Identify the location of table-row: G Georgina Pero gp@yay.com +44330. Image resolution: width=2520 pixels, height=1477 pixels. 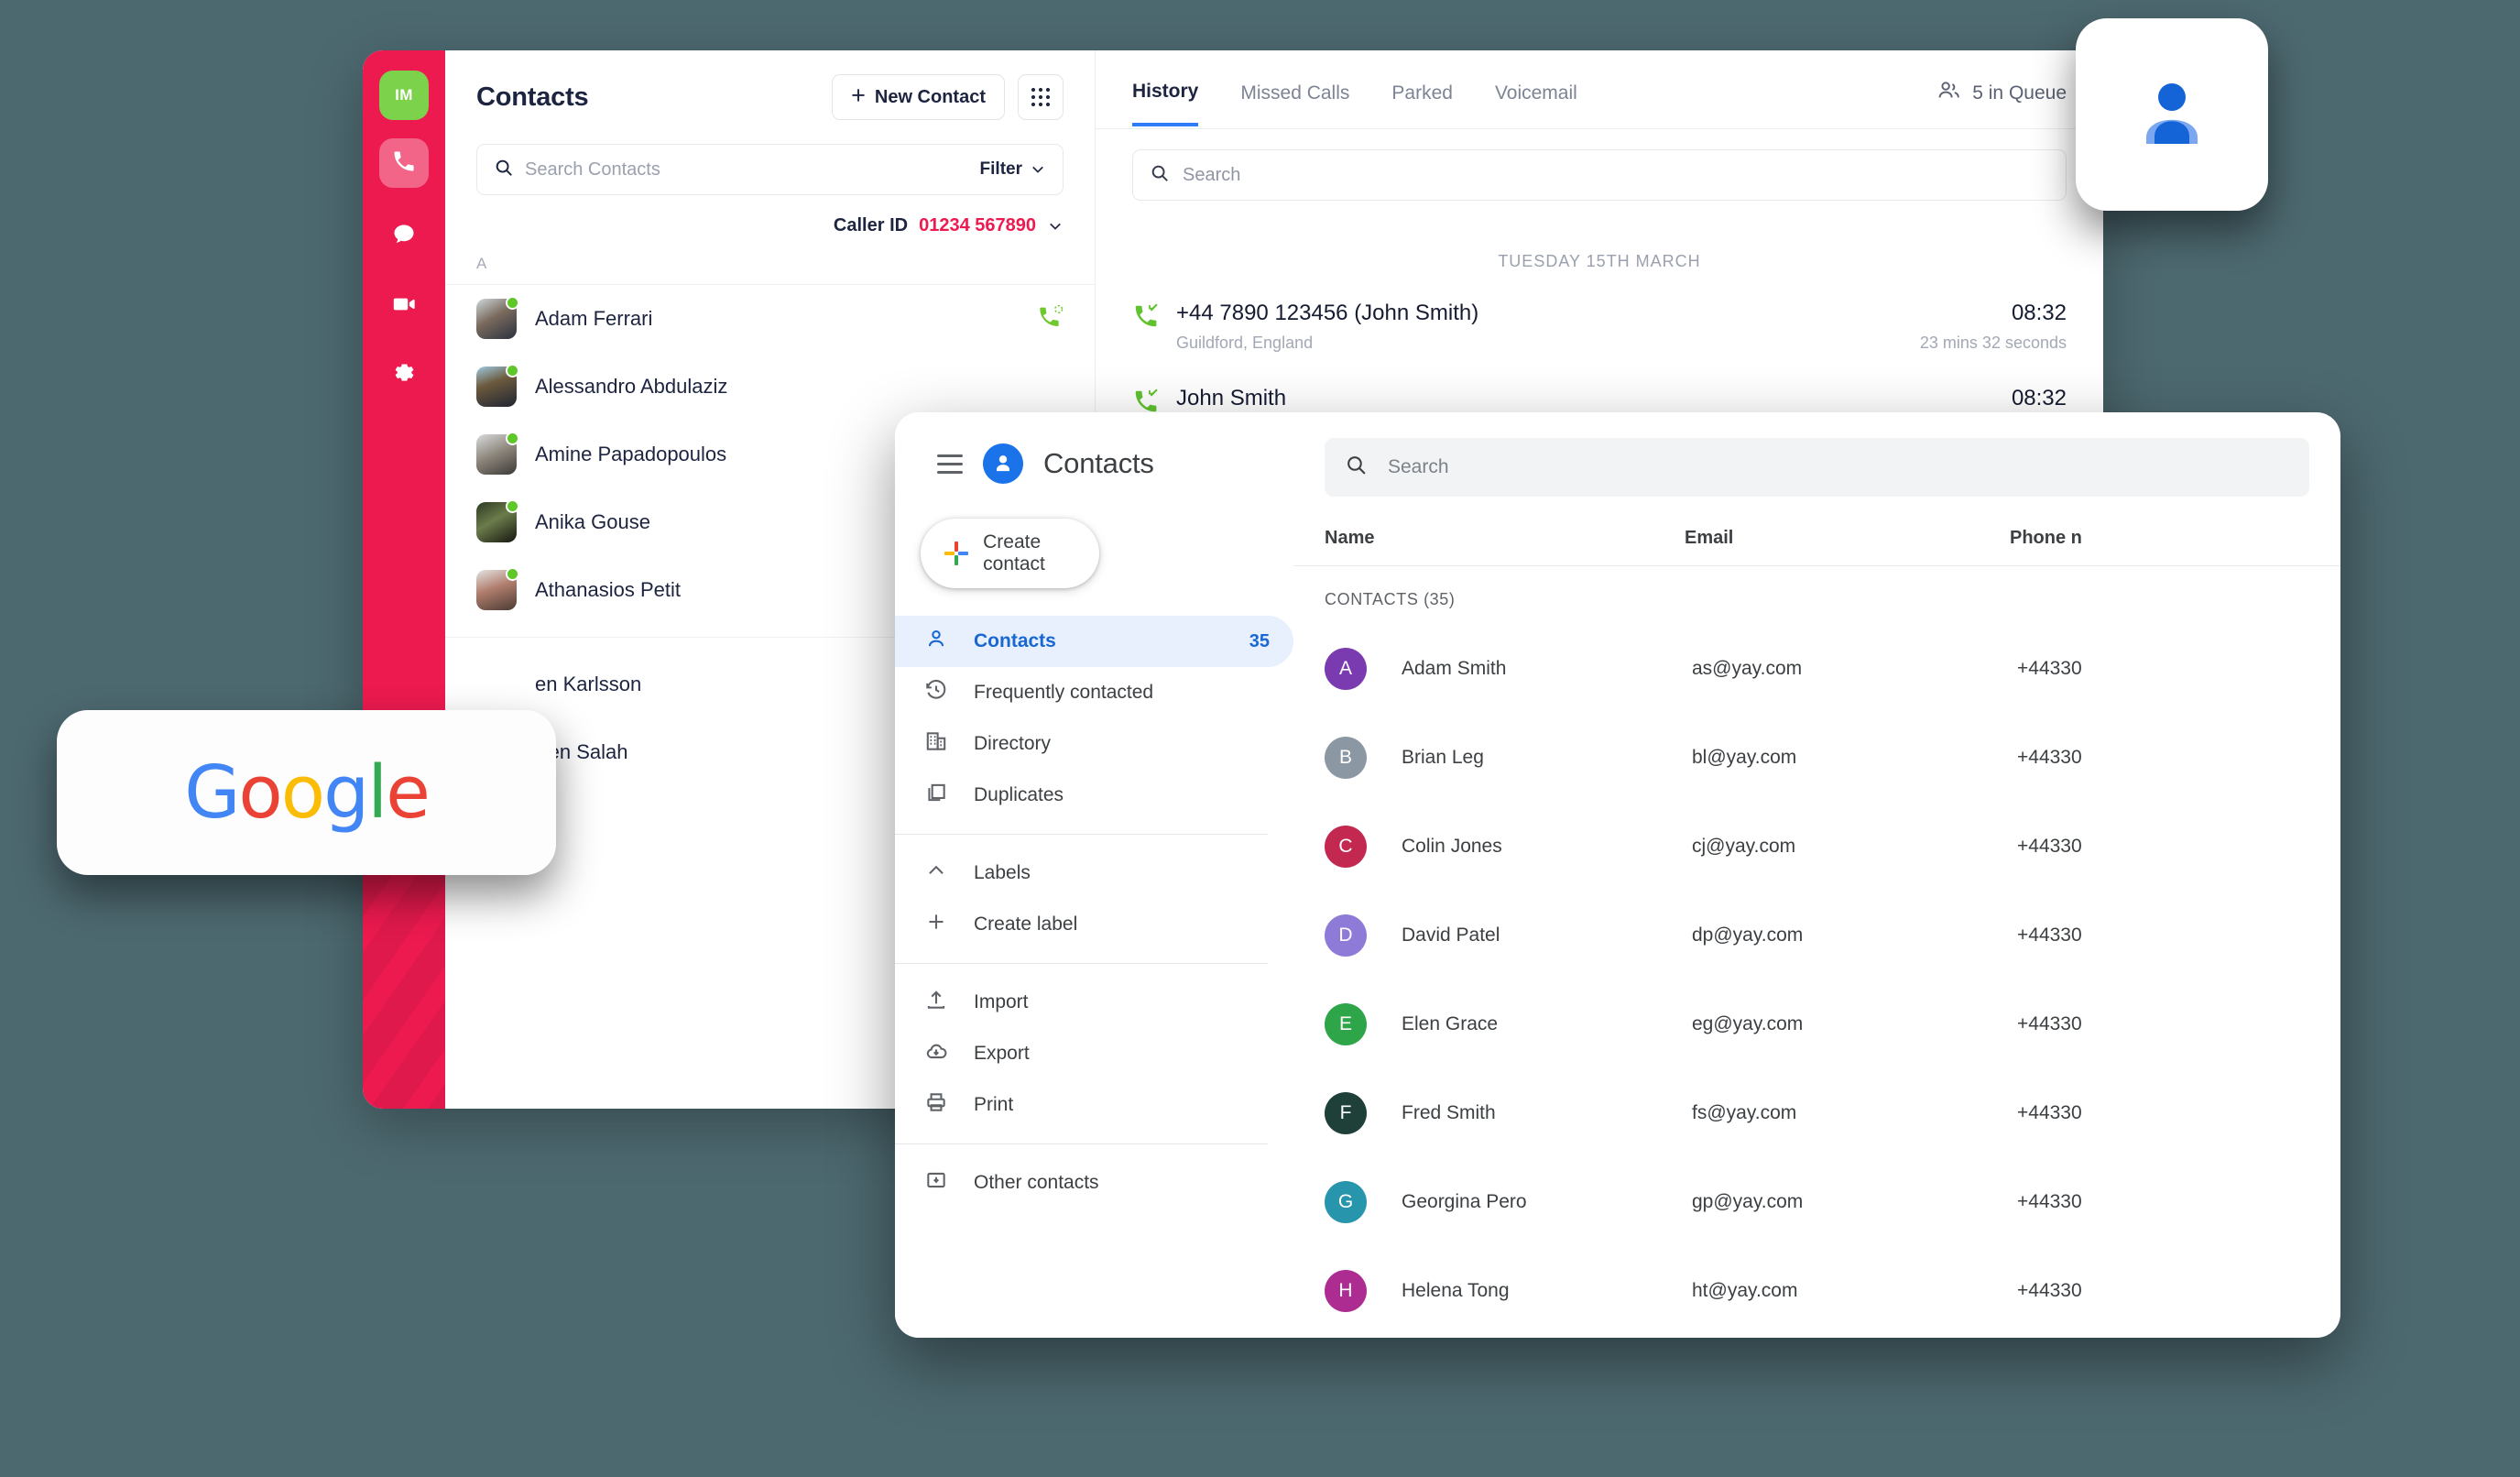
(1816, 1201).